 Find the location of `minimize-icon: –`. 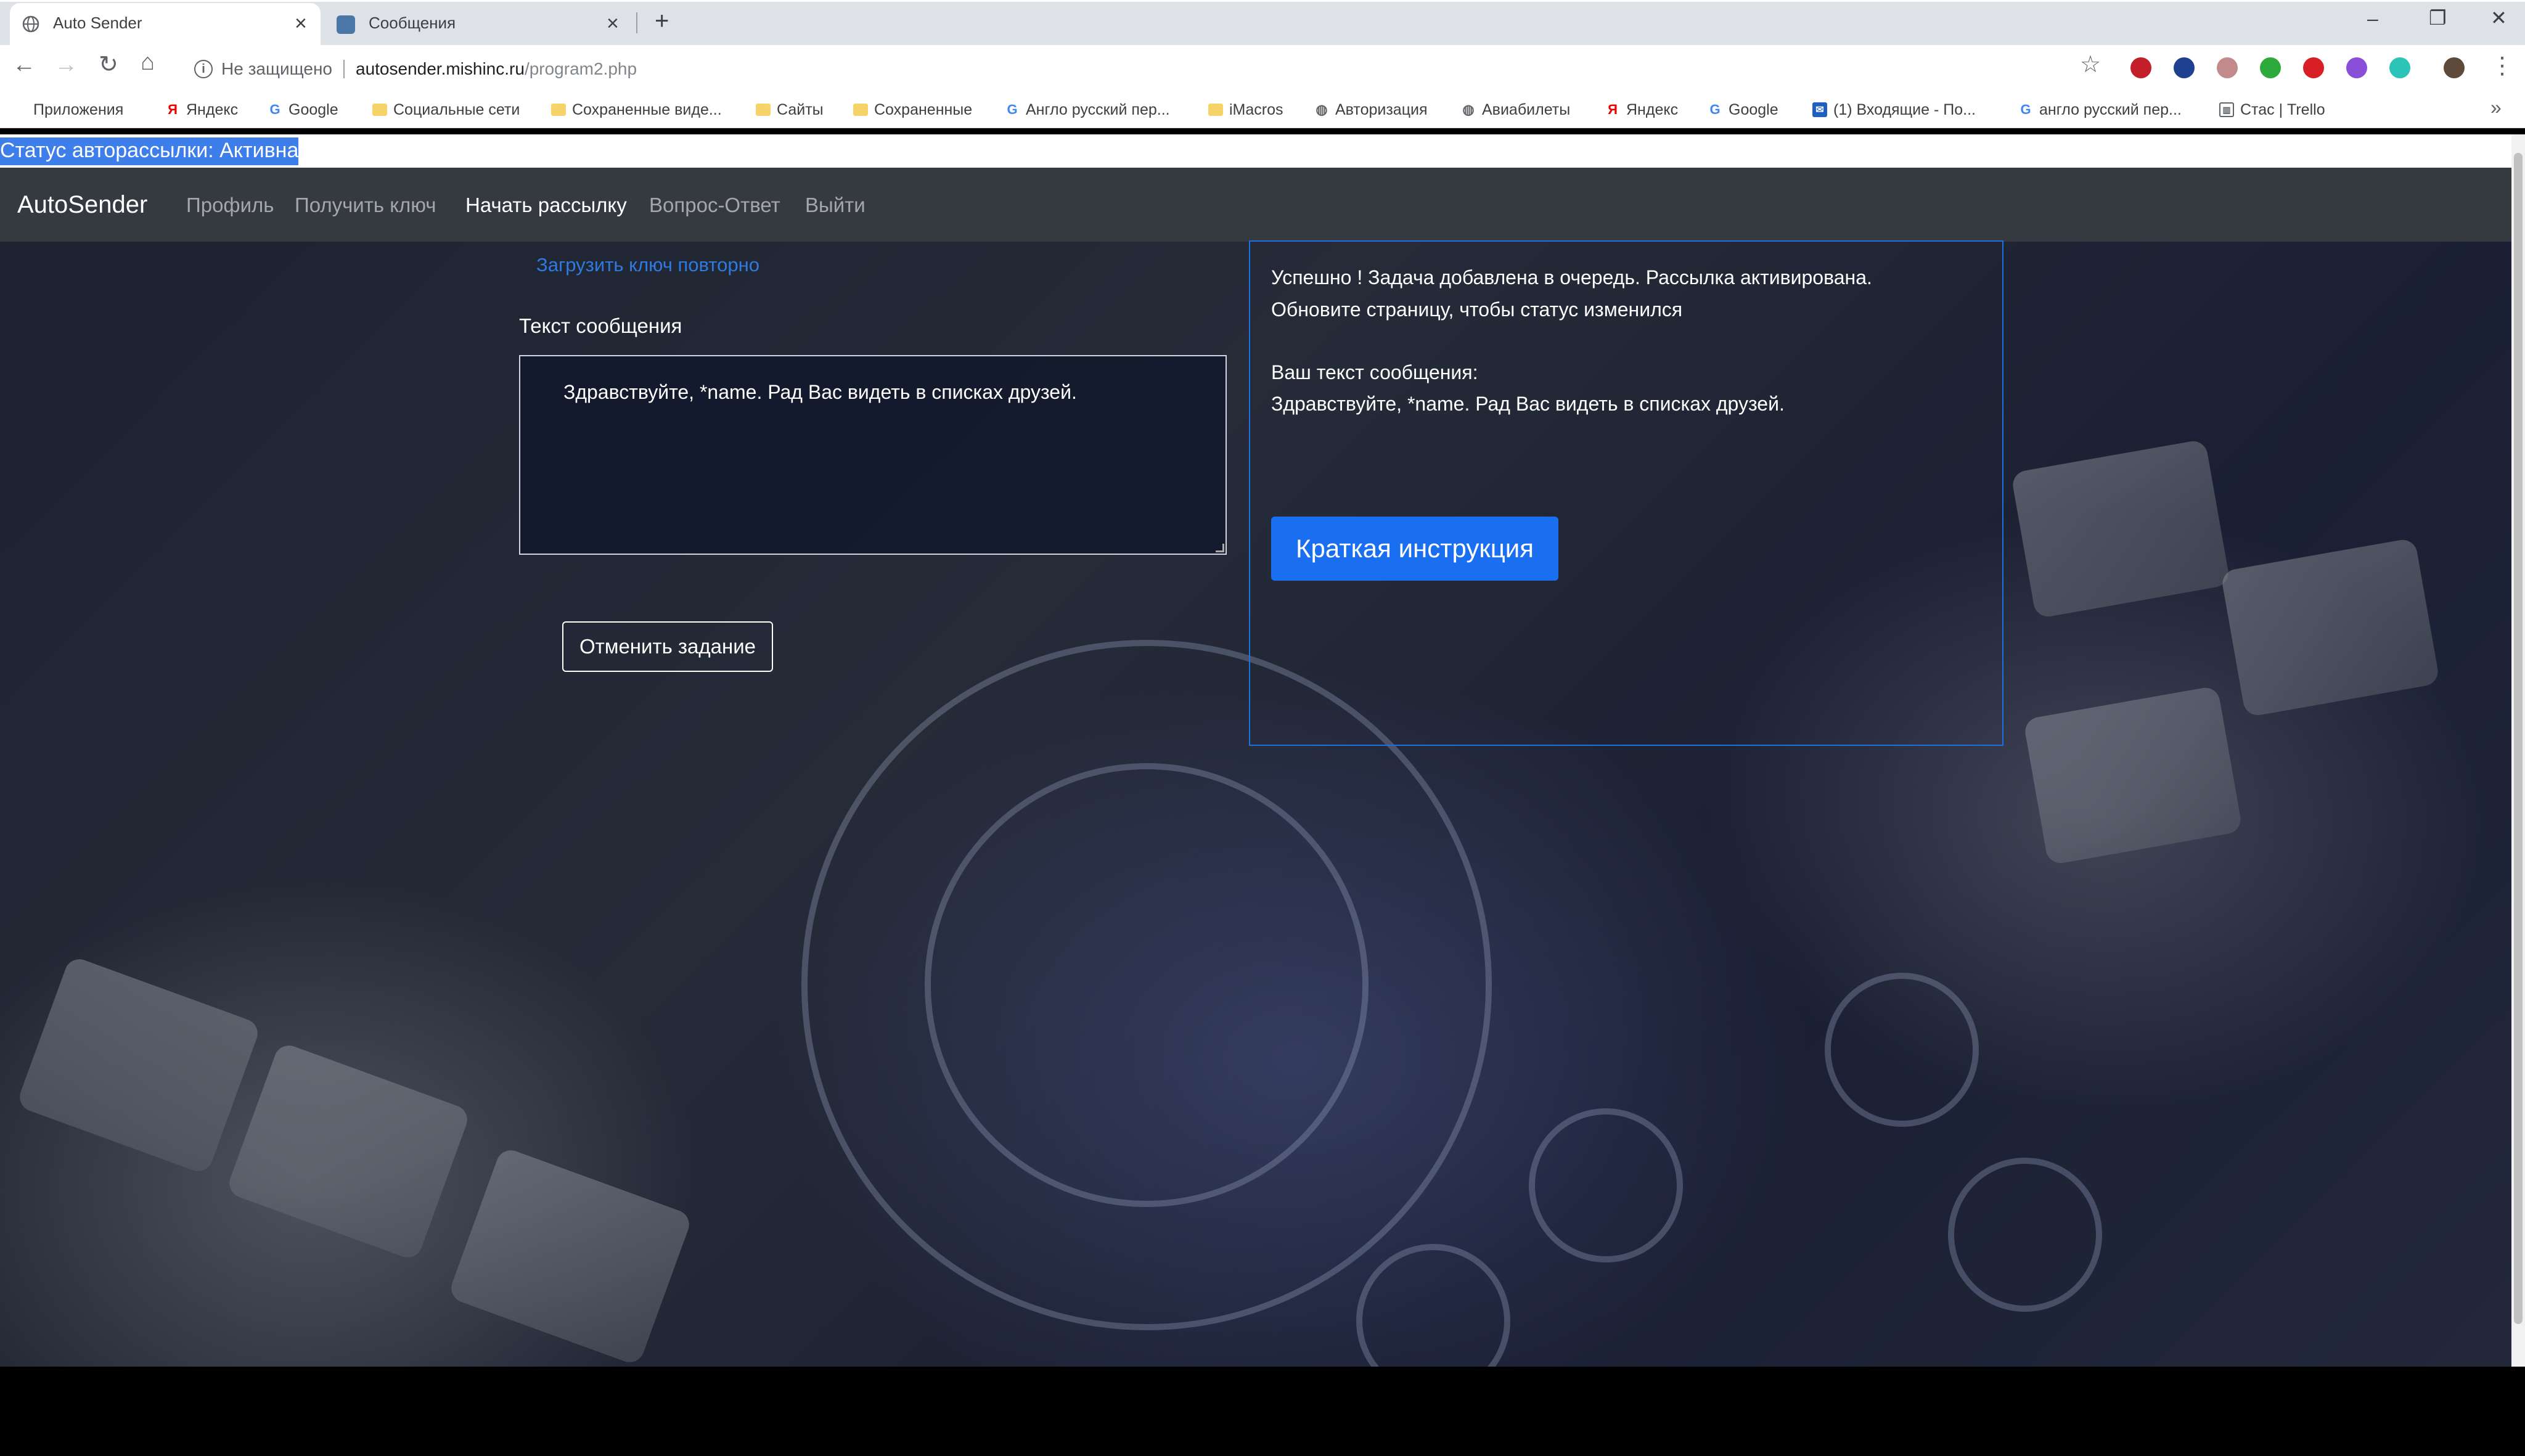

minimize-icon: – is located at coordinates (2372, 18).